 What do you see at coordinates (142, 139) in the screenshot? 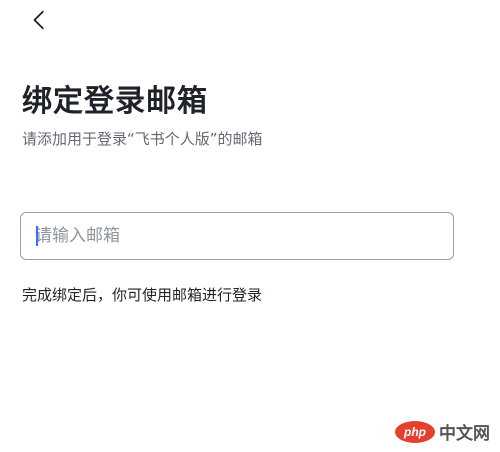
I see `page-subtitle: 请添加用于登录“飞书个人版”的邮箱` at bounding box center [142, 139].